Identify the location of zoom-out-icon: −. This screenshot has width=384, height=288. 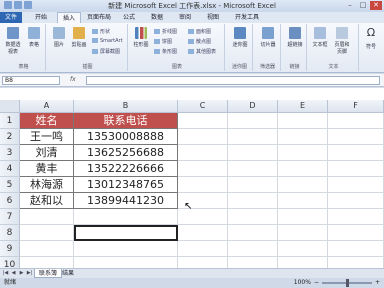
(316, 283).